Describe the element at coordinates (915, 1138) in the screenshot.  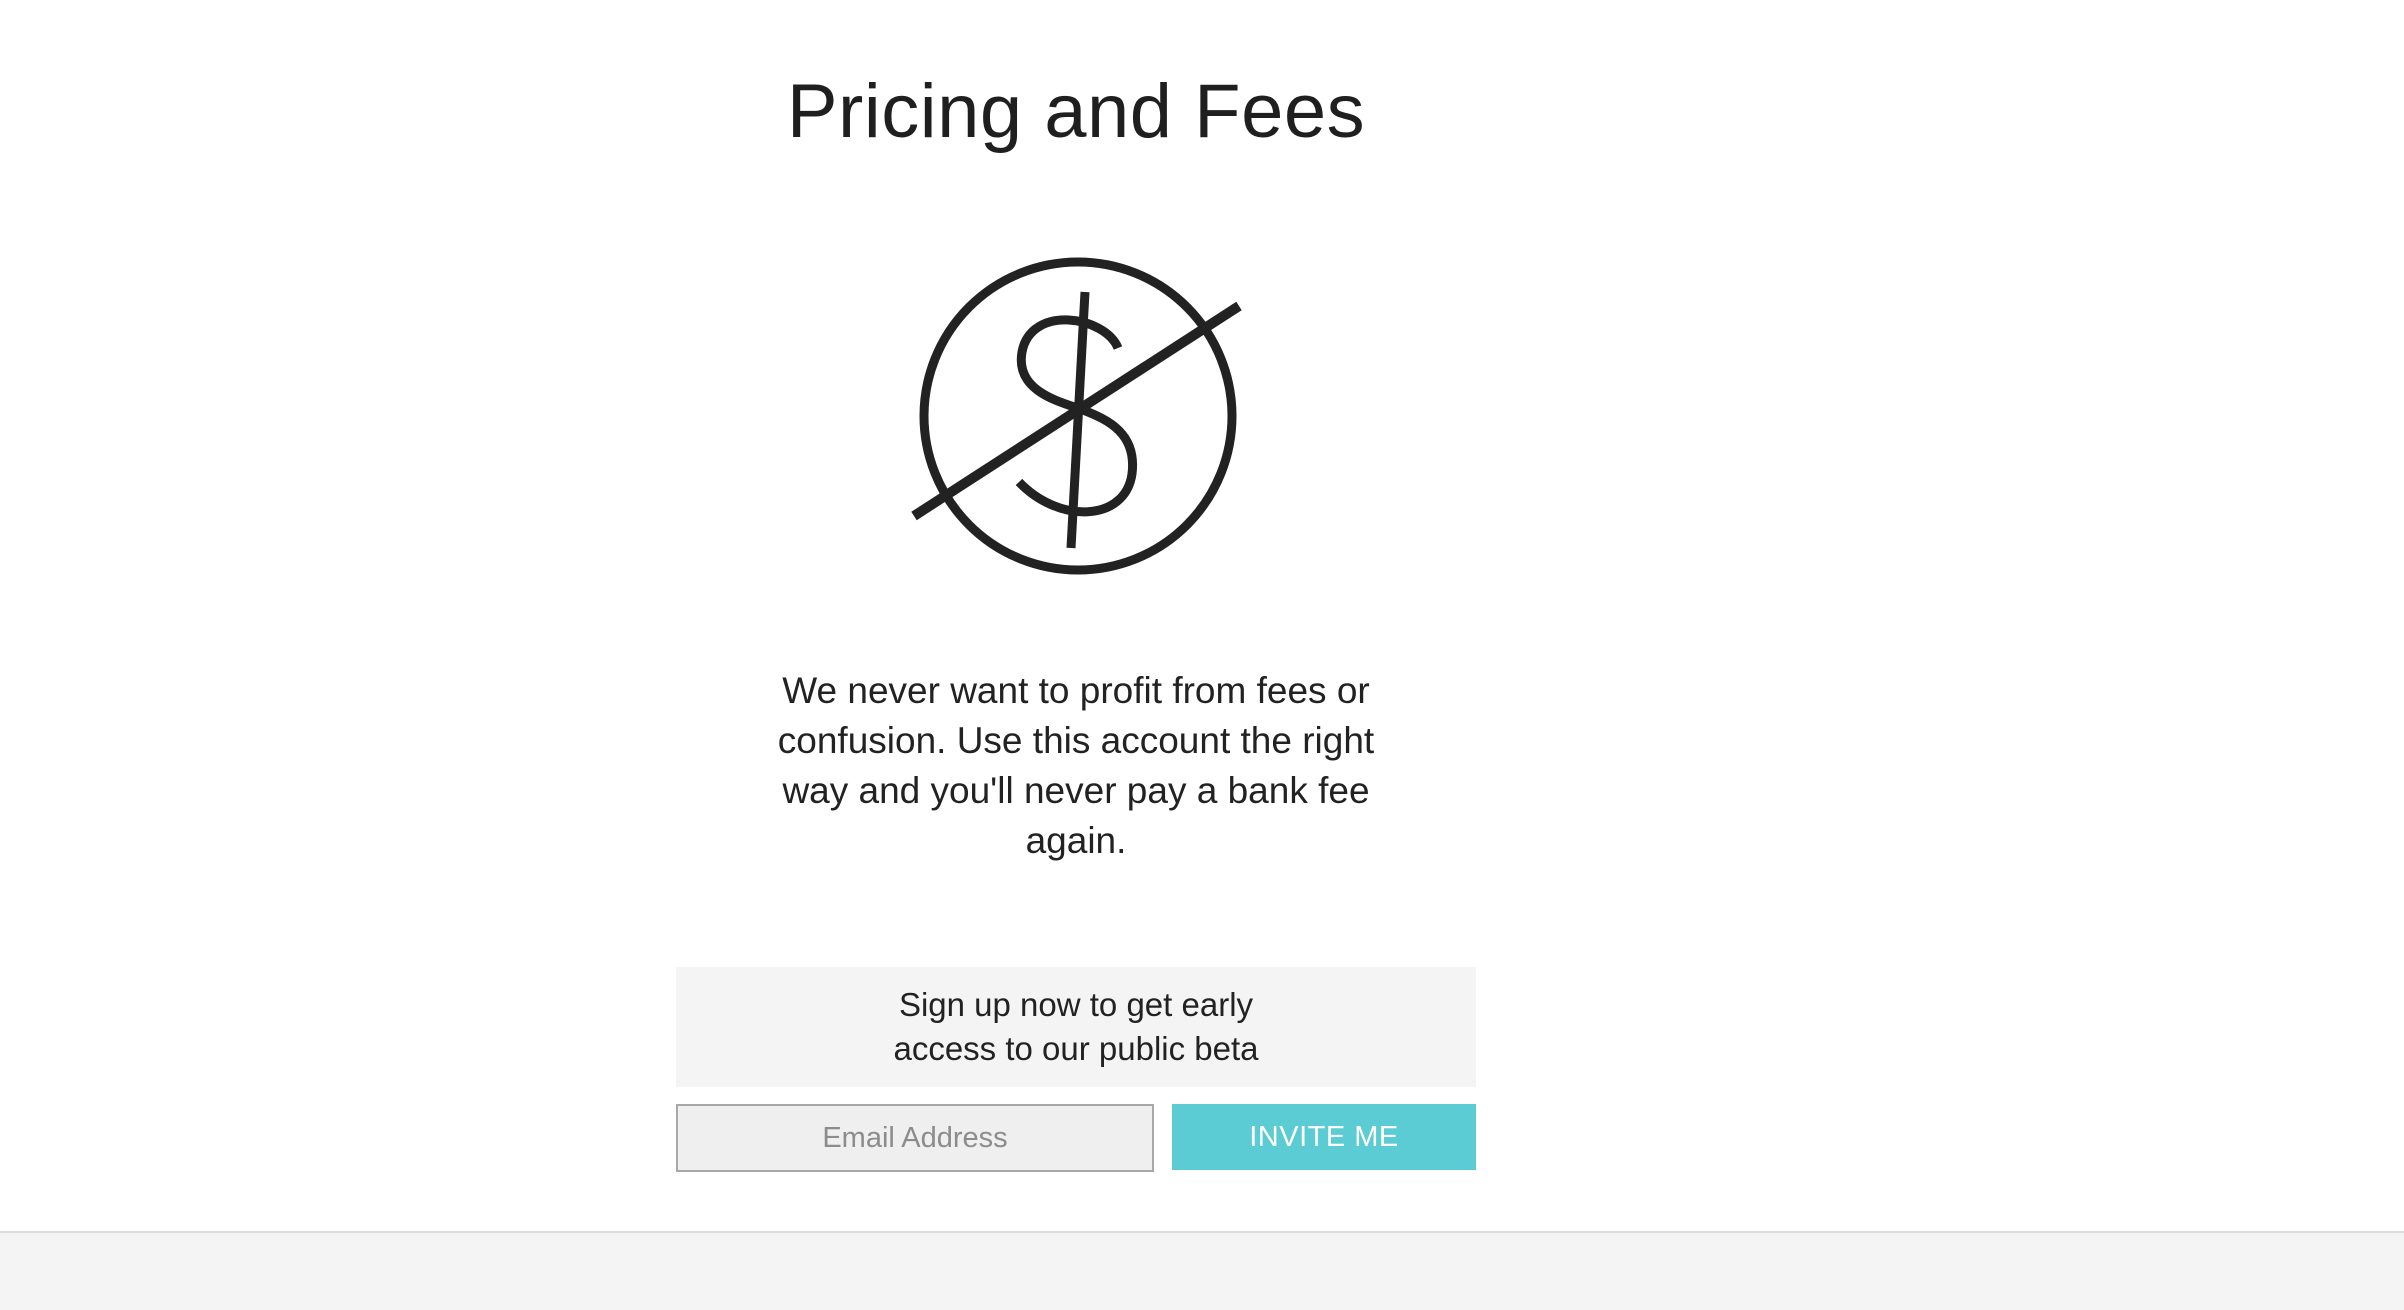
I see `email-field` at that location.